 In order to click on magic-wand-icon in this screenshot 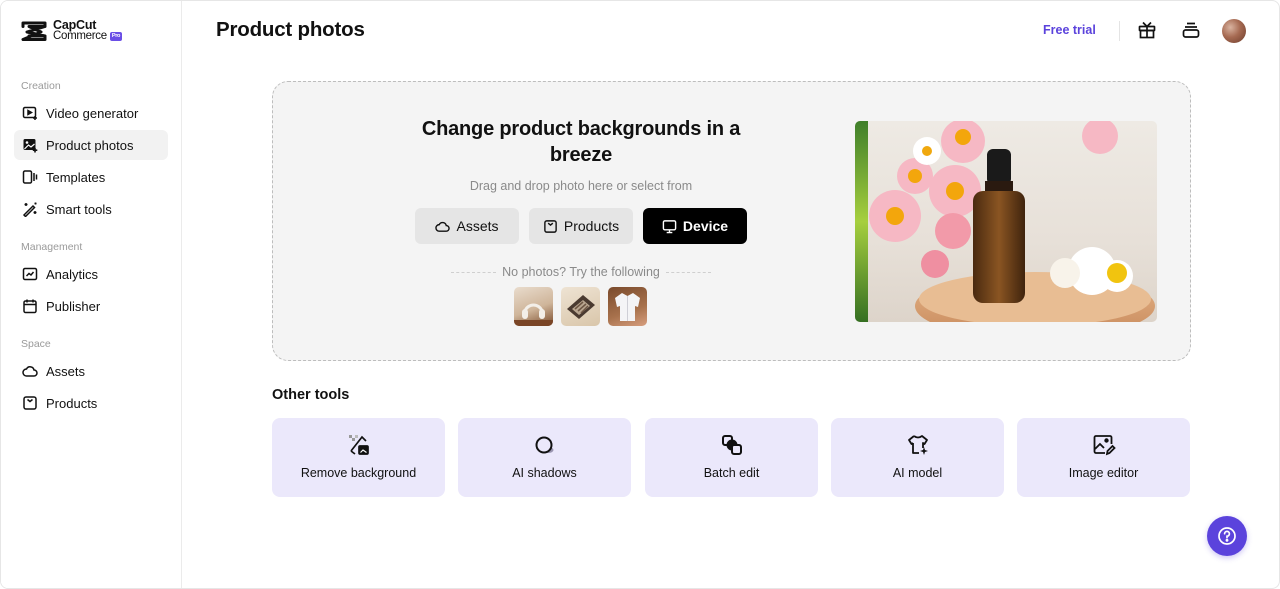, I will do `click(29, 209)`.